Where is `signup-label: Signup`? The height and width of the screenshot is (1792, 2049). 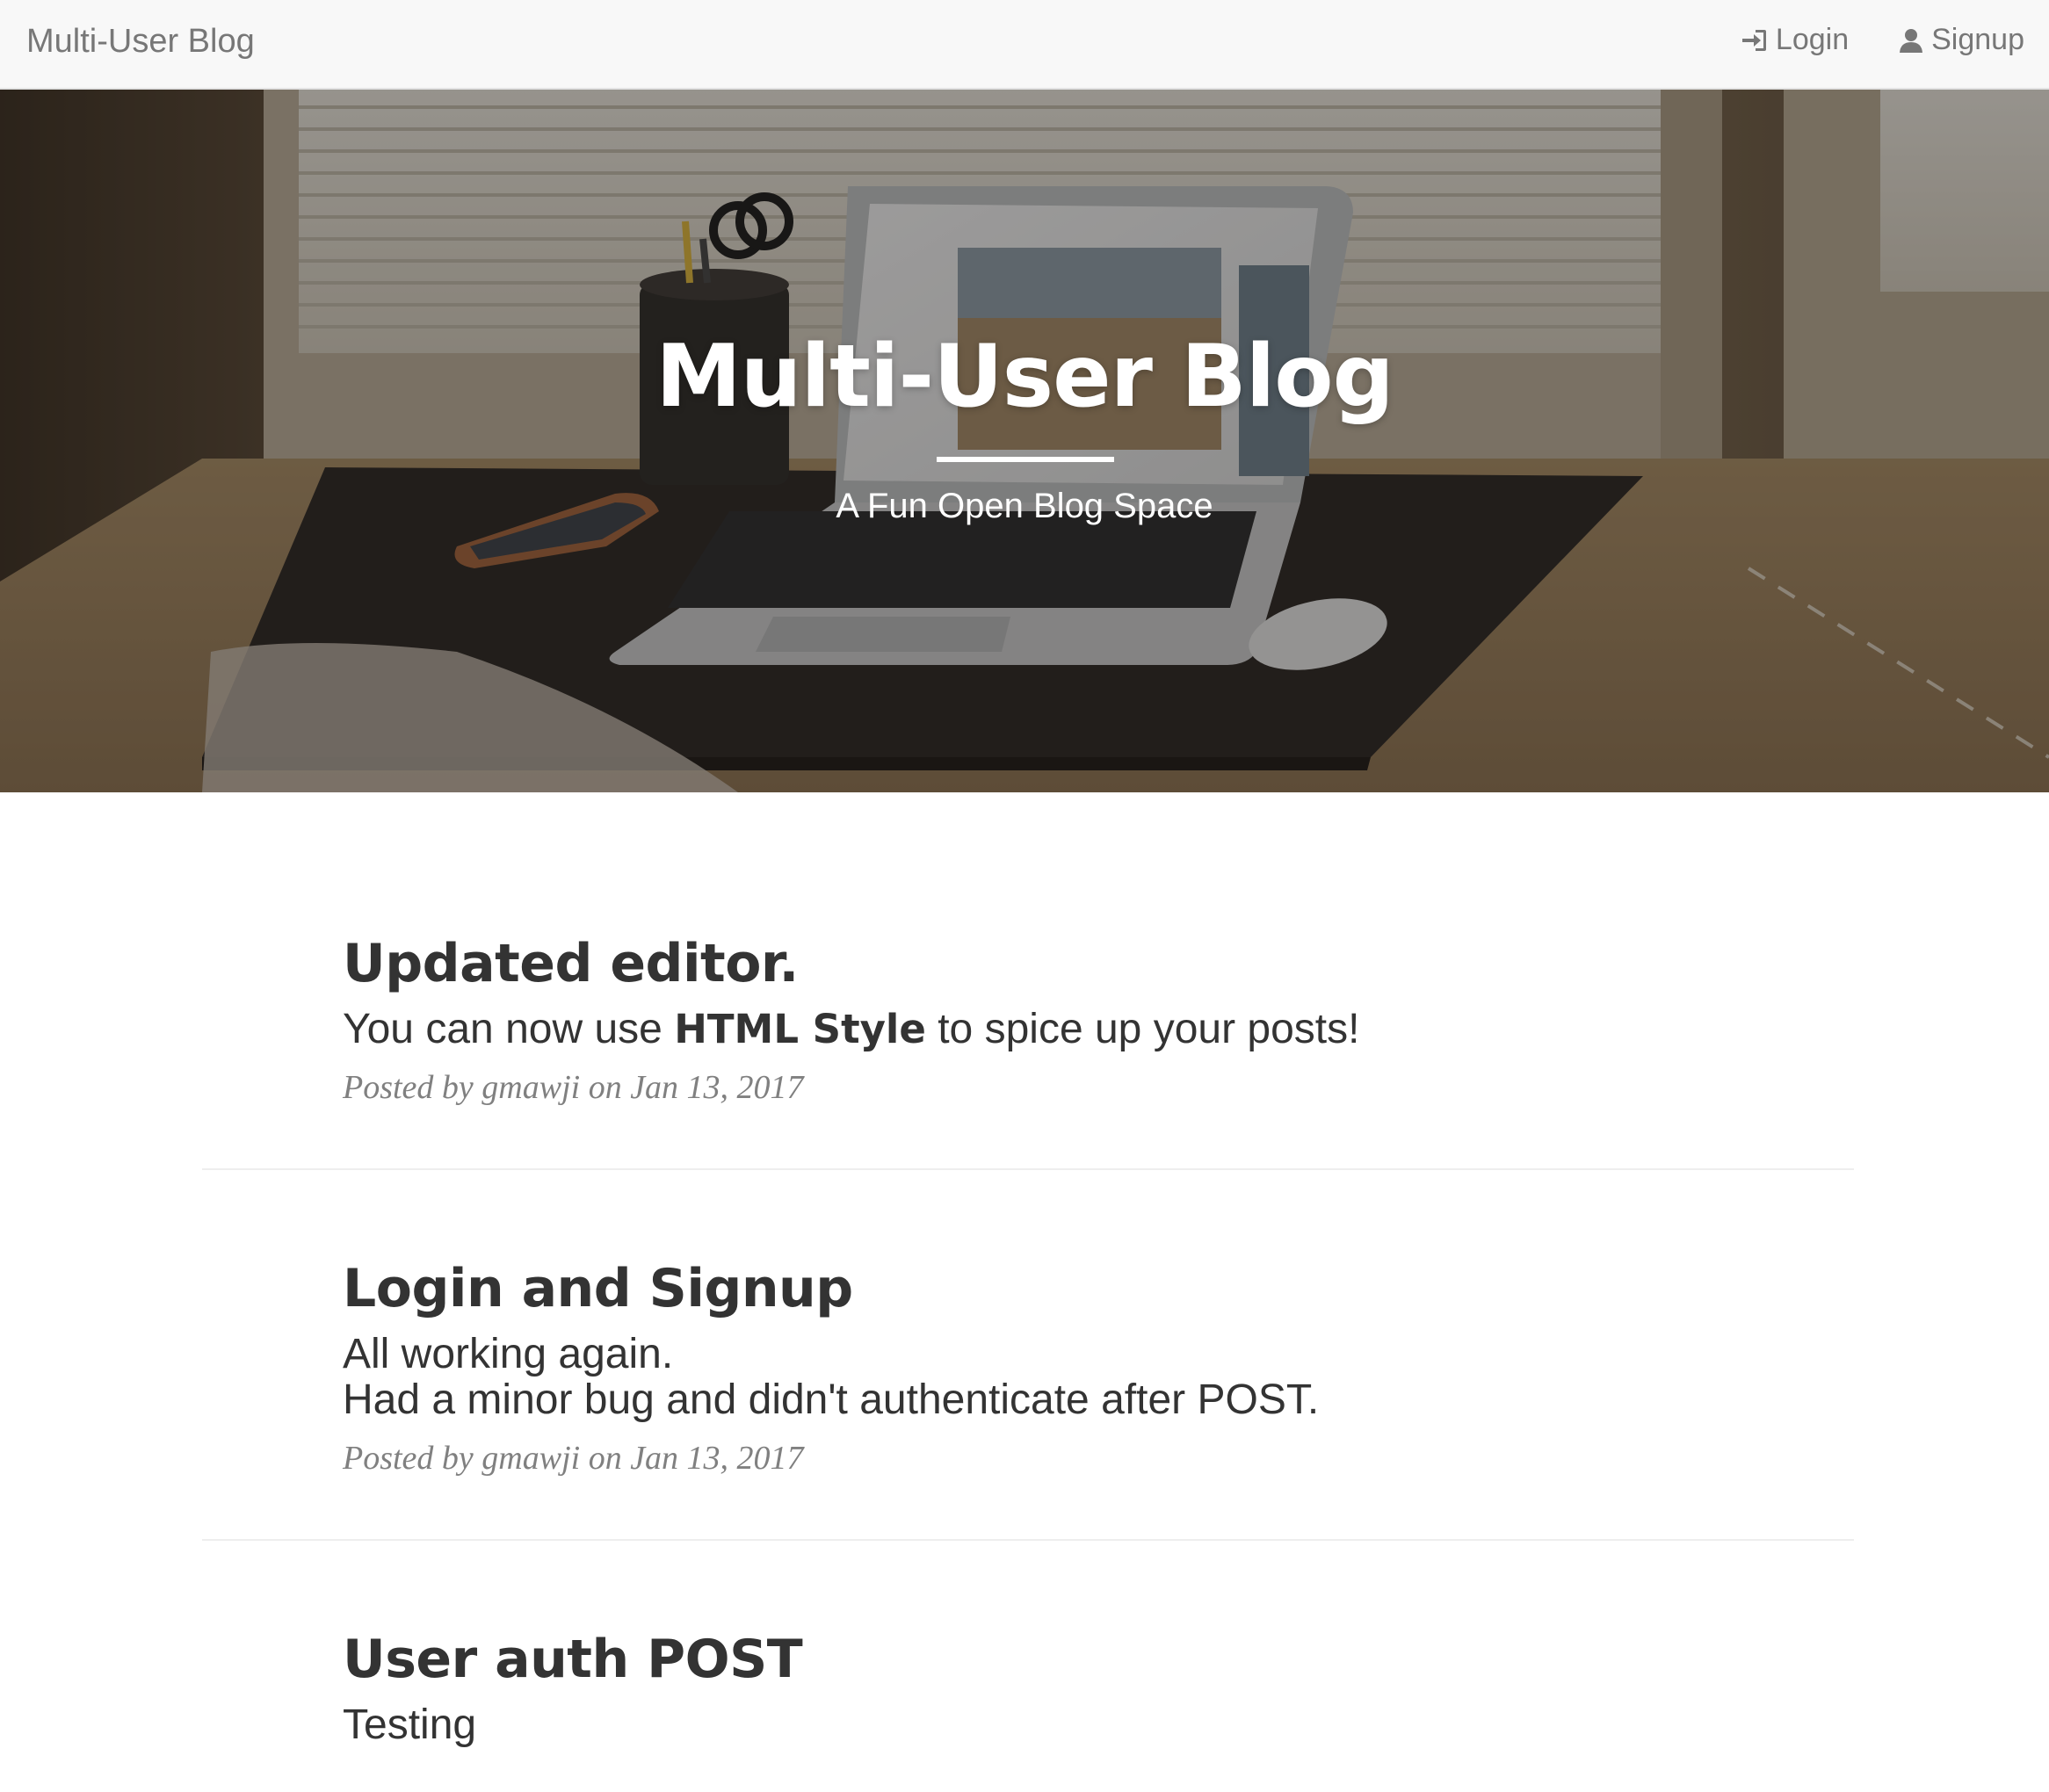
signup-label: Signup is located at coordinates (1977, 39).